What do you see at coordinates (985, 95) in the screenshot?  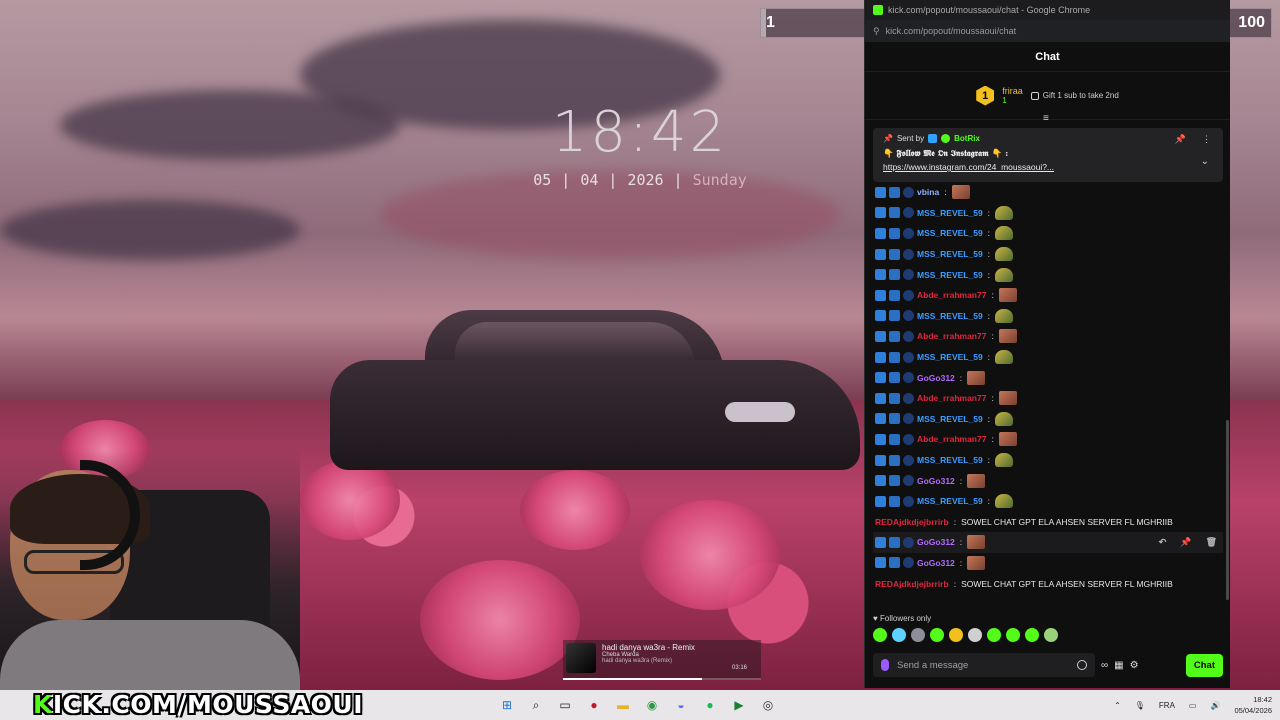 I see `gifter-rank-badge: 1` at bounding box center [985, 95].